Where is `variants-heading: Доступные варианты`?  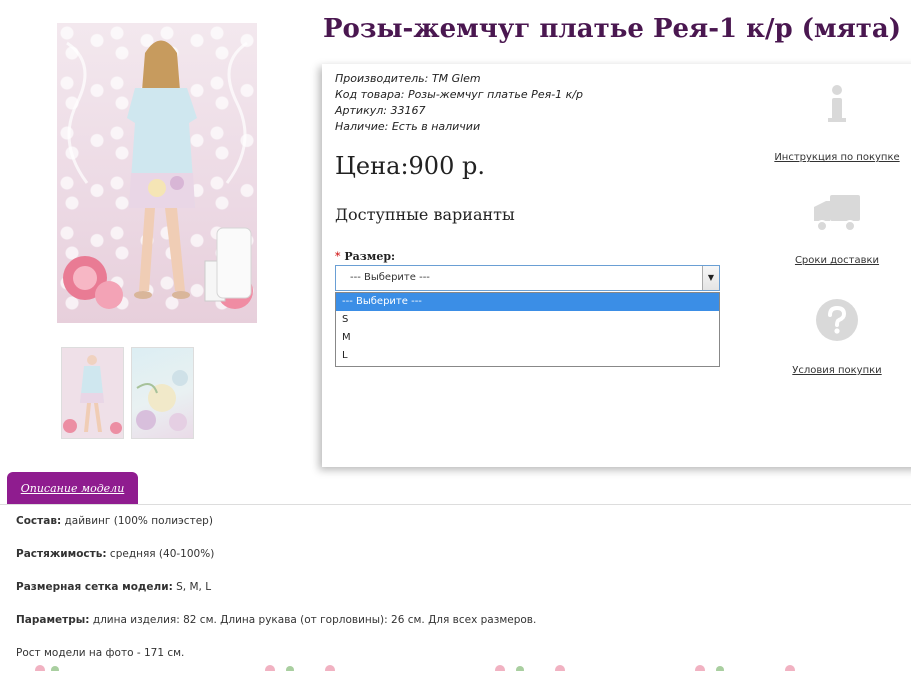
variants-heading: Доступные варианты is located at coordinates (425, 214).